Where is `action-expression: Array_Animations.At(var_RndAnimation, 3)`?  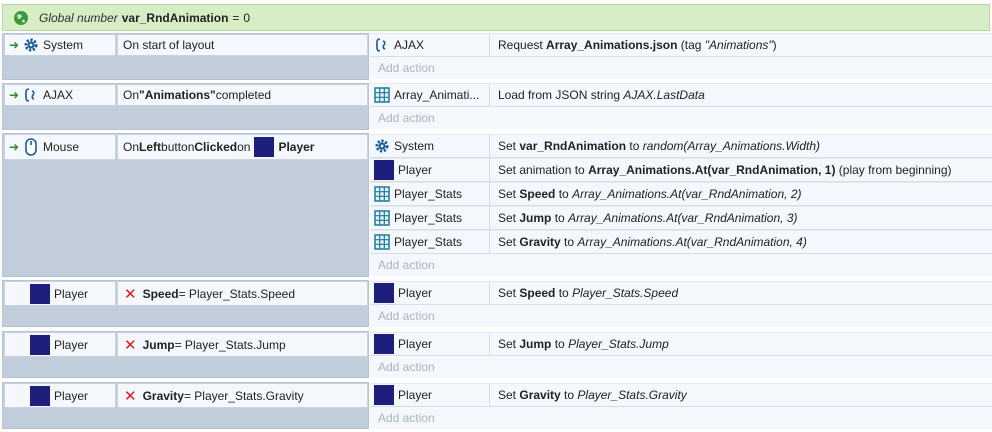 action-expression: Array_Animations.At(var_RndAnimation, 3) is located at coordinates (683, 218).